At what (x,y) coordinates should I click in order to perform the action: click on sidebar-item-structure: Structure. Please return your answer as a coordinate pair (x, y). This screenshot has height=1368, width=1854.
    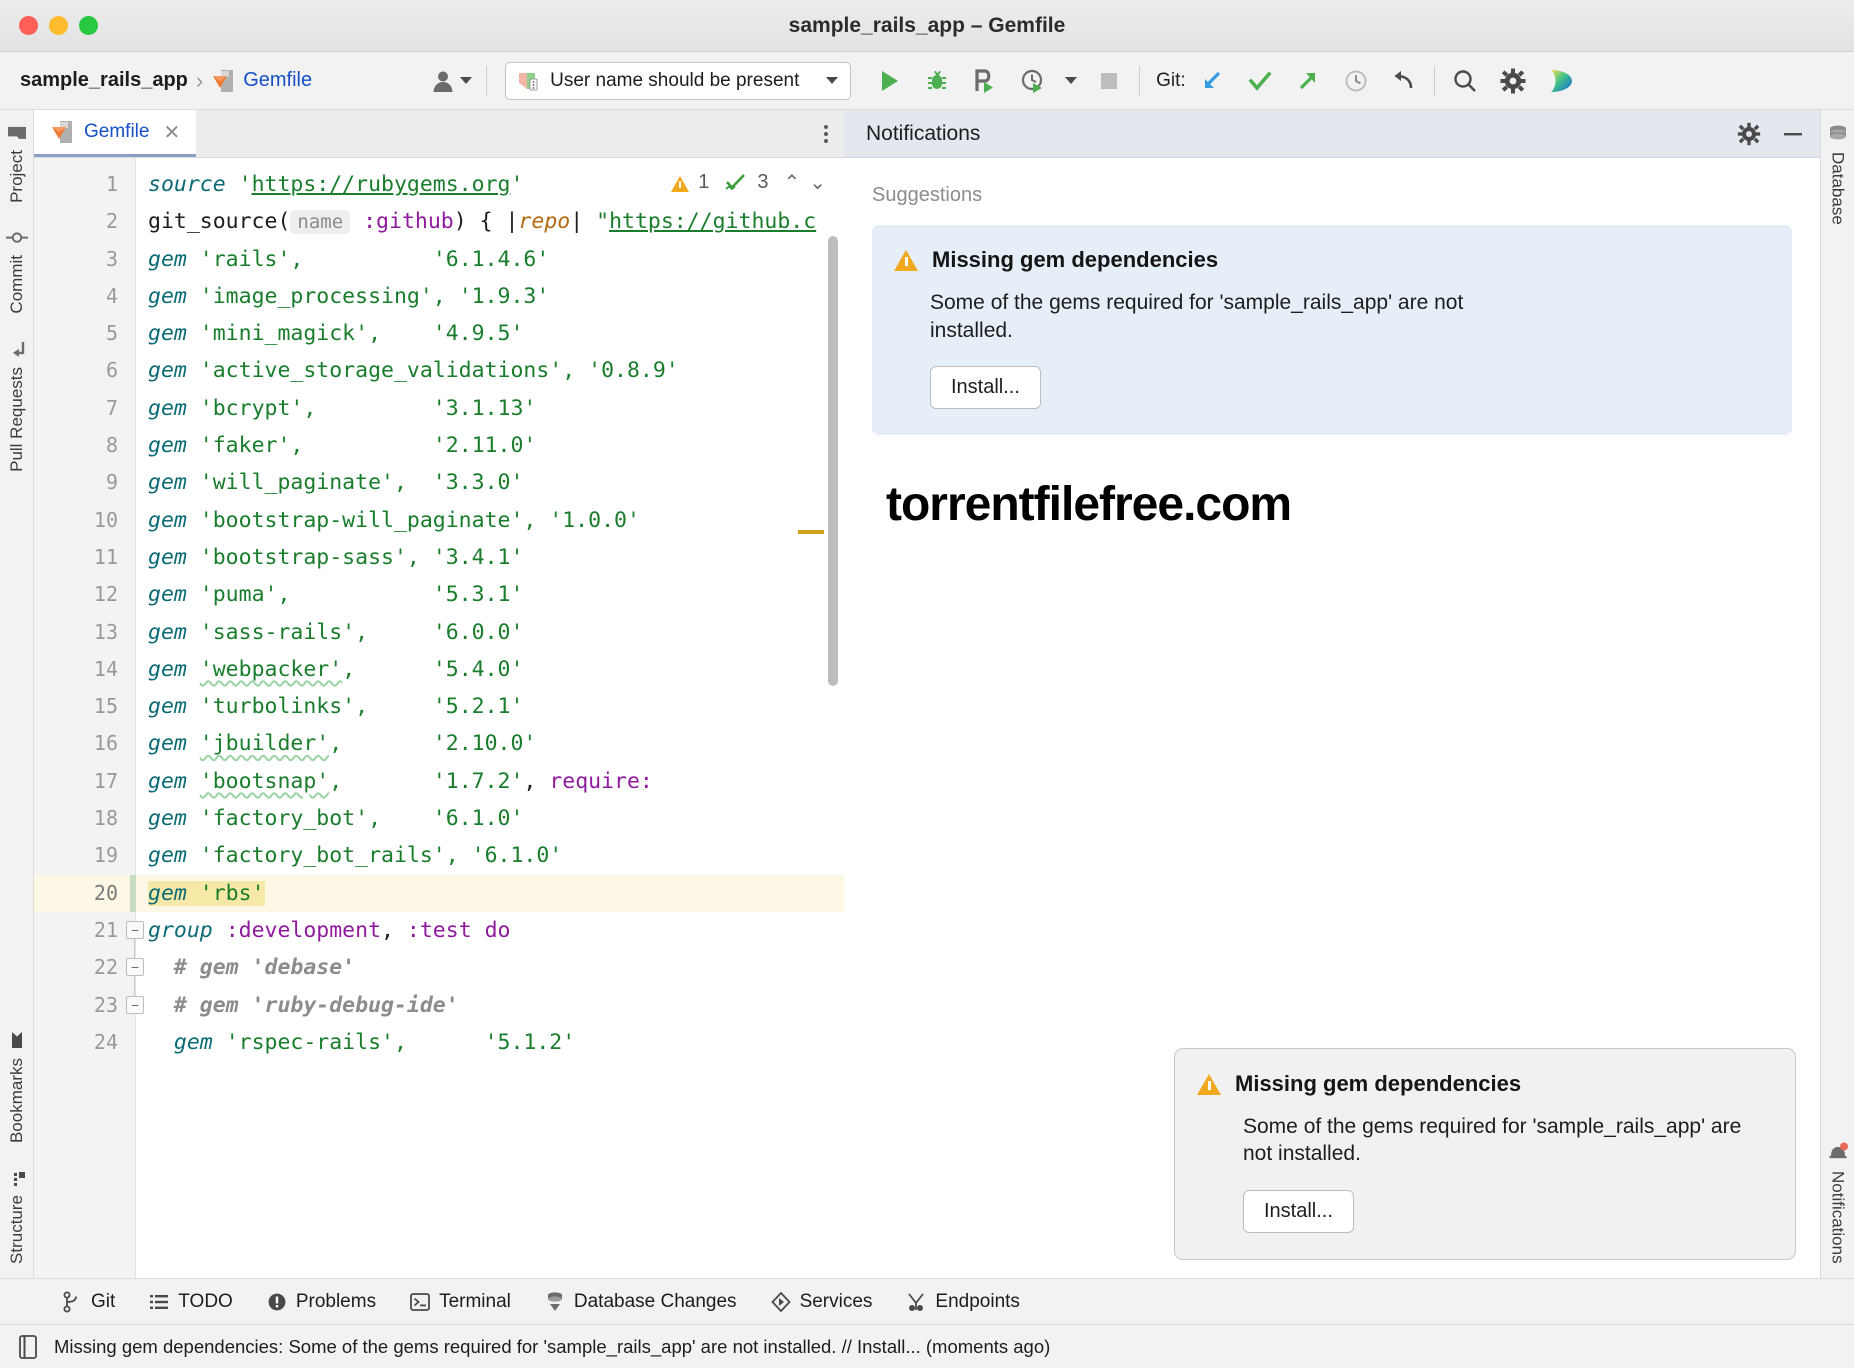
    Looking at the image, I should click on (17, 1216).